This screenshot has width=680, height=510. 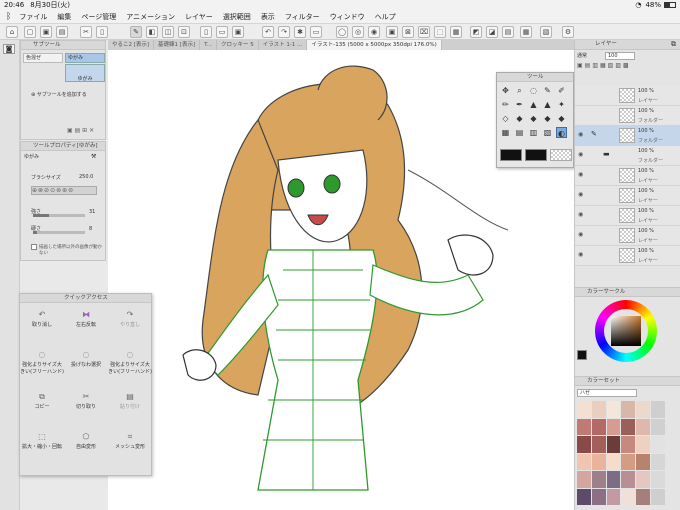 I want to click on free-transform-button: ⬠ 自由変形, so click(x=86, y=445).